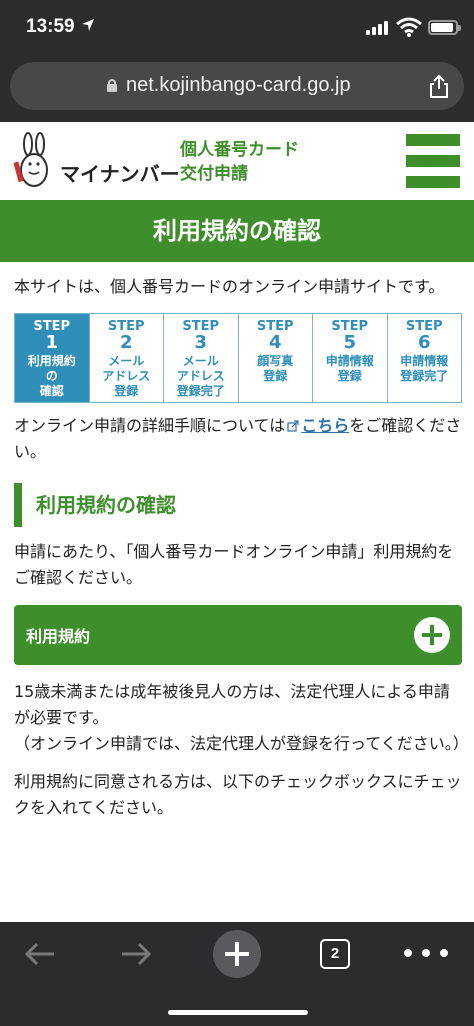 This screenshot has width=474, height=1026. Describe the element at coordinates (214, 174) in the screenshot. I see `site-title-line2: 交付申請` at that location.